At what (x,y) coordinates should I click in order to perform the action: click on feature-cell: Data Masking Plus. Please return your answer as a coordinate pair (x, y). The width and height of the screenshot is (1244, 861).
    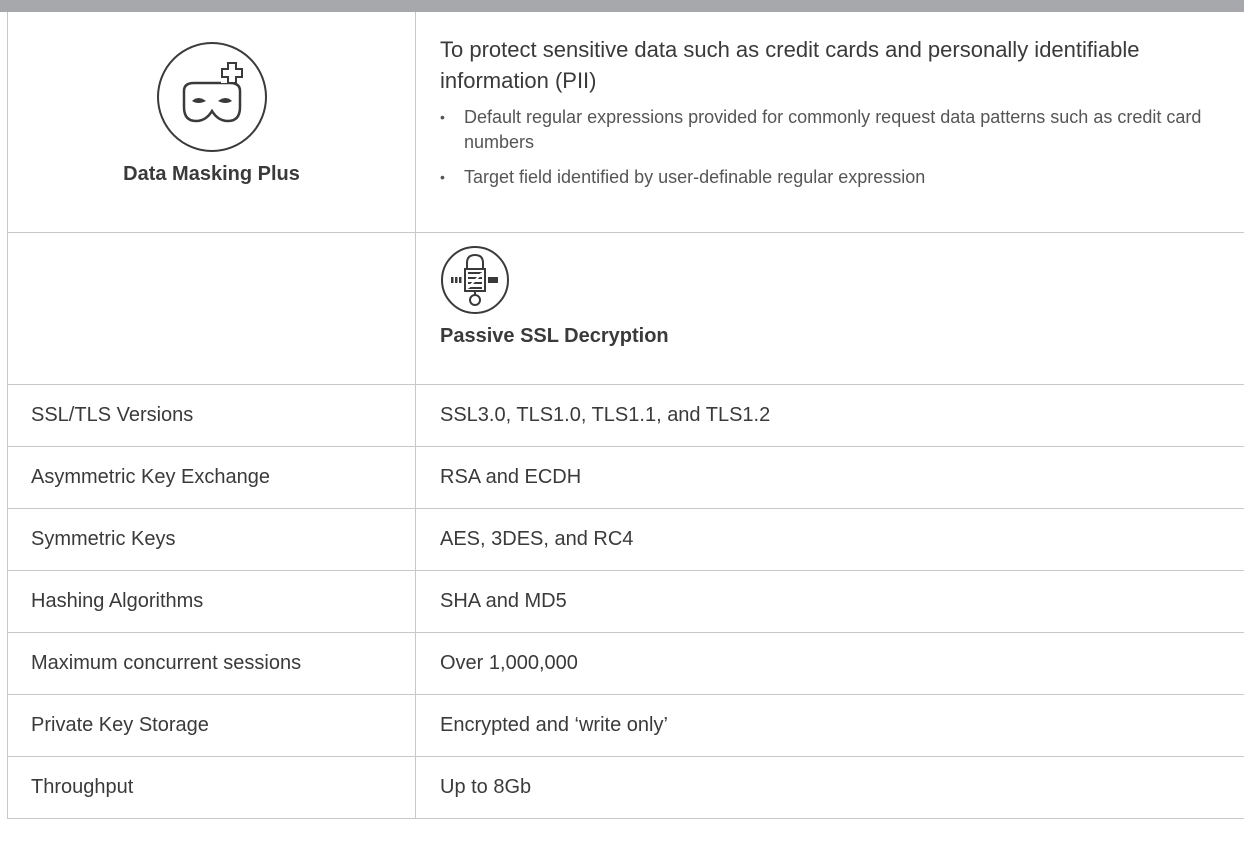
    Looking at the image, I should click on (211, 122).